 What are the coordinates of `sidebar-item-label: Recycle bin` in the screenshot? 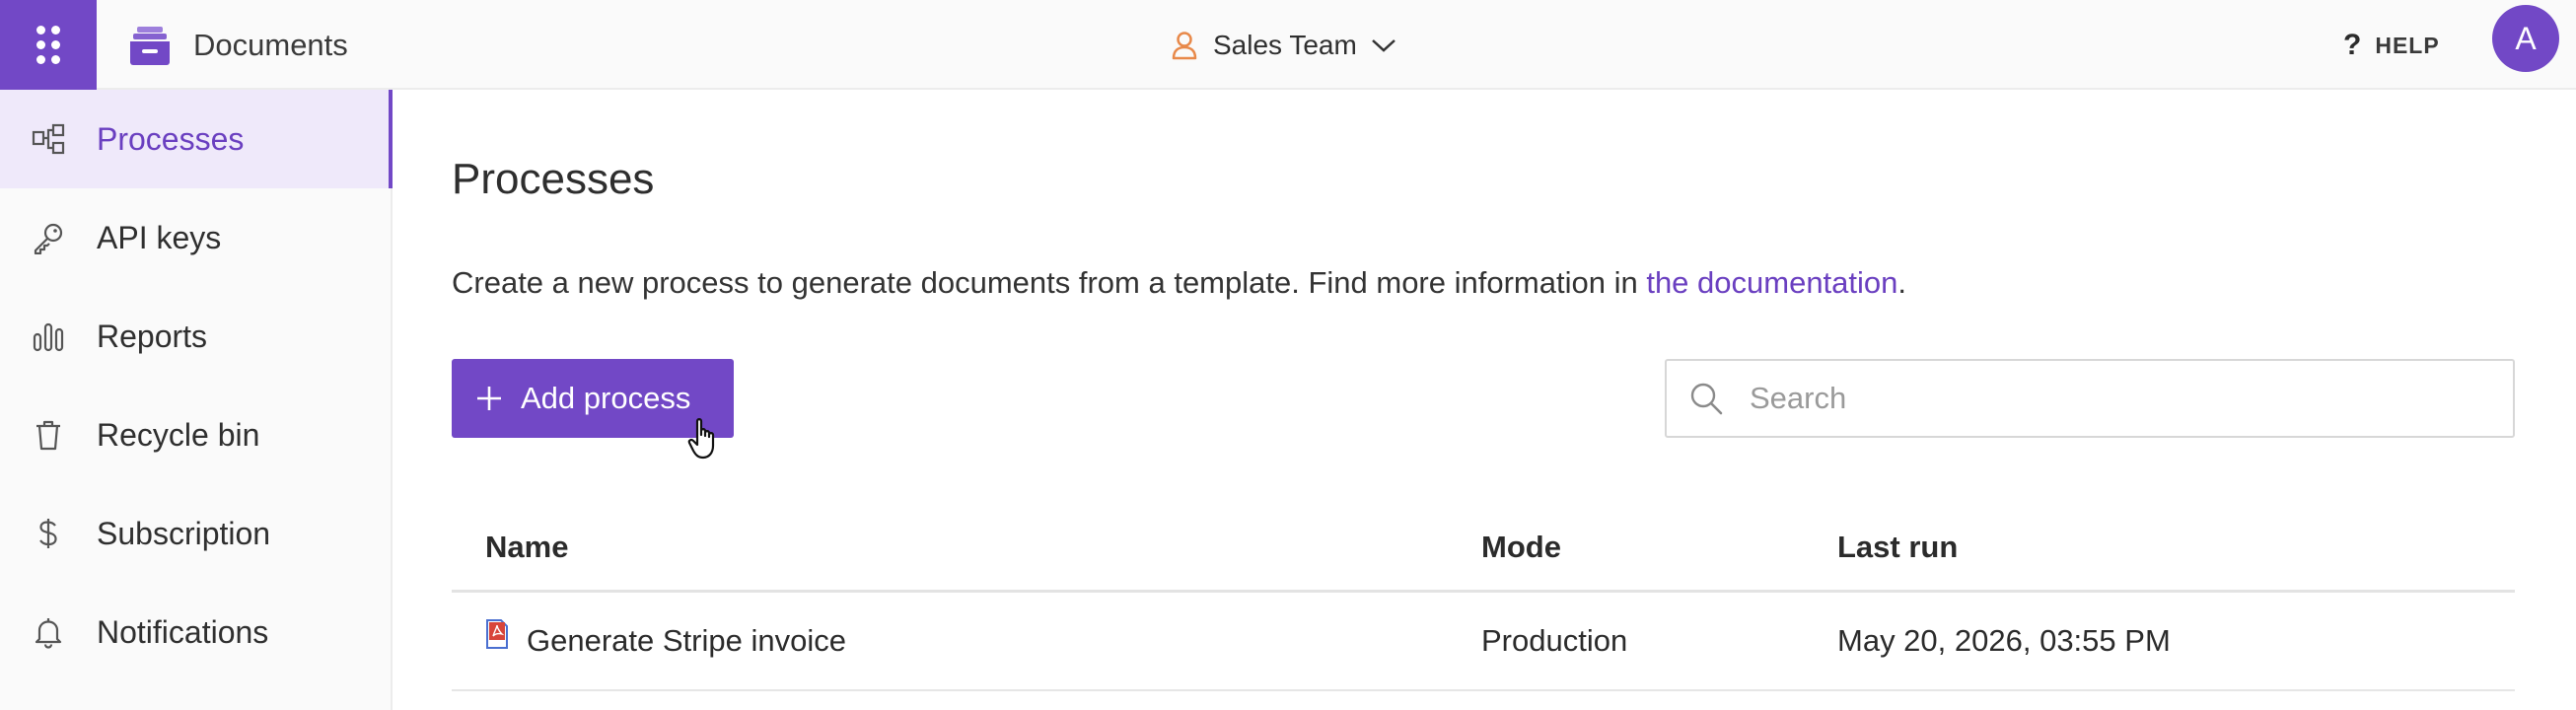 It's located at (179, 434).